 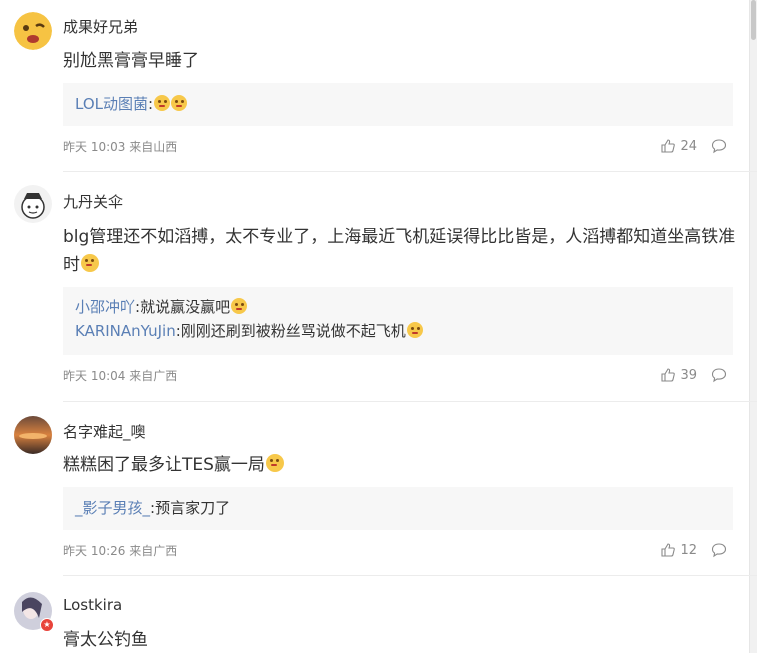 What do you see at coordinates (678, 550) in the screenshot?
I see `like-button: 12` at bounding box center [678, 550].